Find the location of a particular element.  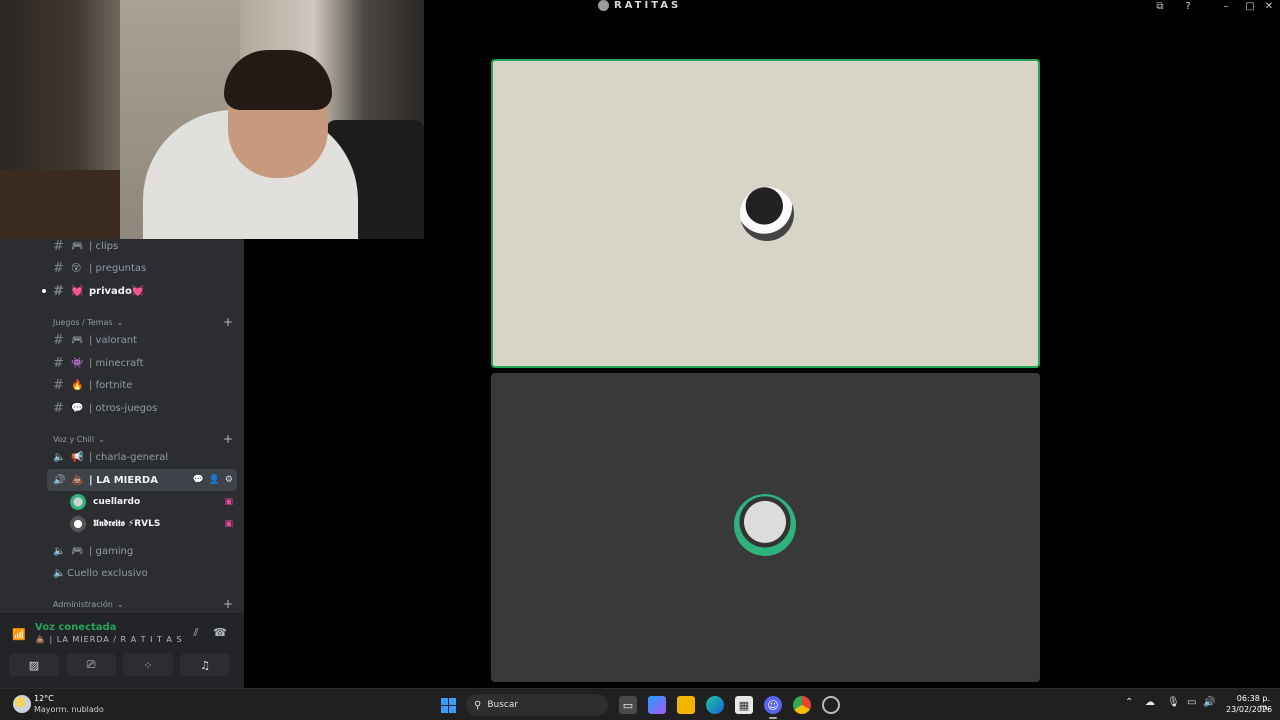

voice-channel-gaming: 🔈 🎮 | gaming is located at coordinates (142, 551).